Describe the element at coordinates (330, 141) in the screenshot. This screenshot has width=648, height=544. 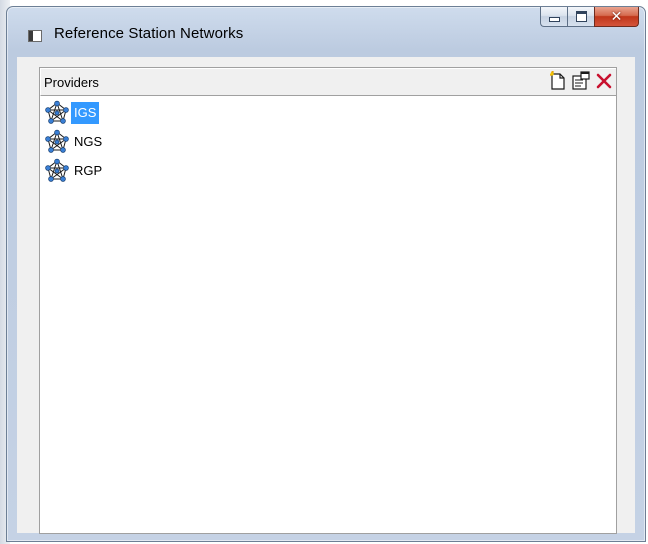
I see `tree-item-ngs: NGS` at that location.